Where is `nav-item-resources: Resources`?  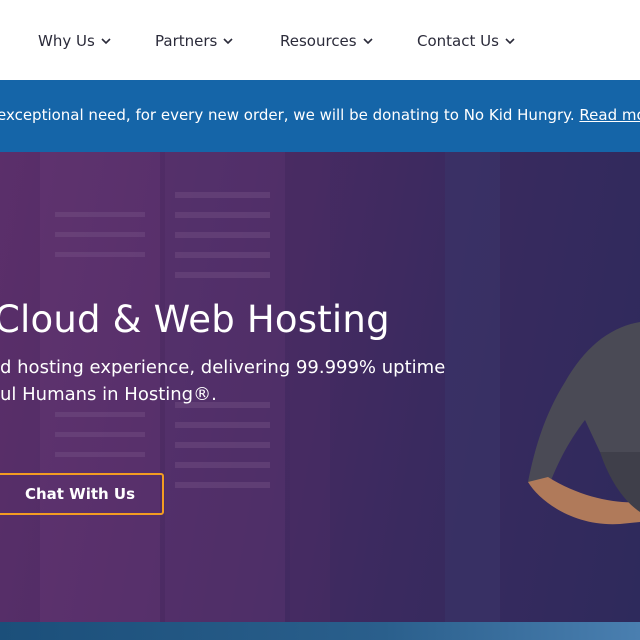
nav-item-resources: Resources is located at coordinates (326, 41).